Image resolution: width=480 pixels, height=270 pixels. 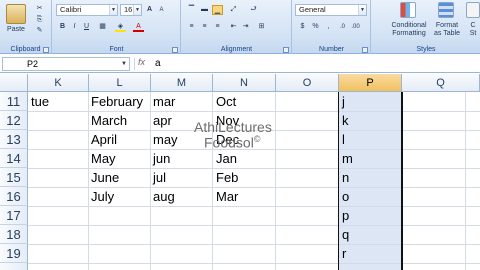 I want to click on cell-p17: p, so click(x=345, y=215).